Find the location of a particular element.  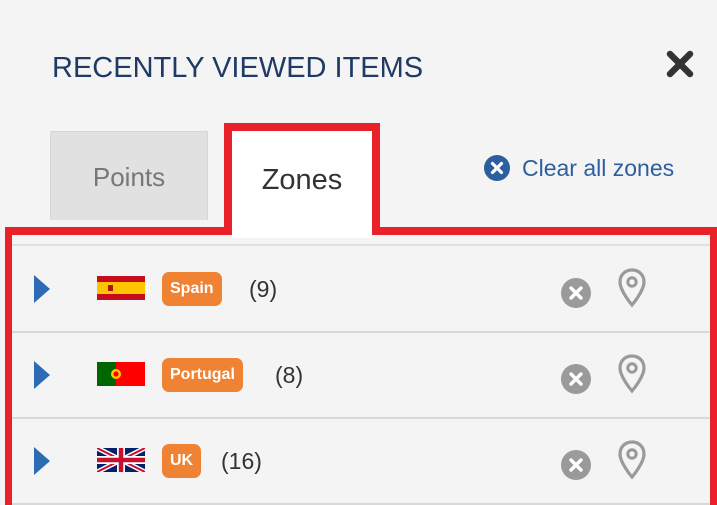

tab-points: Points is located at coordinates (129, 175).